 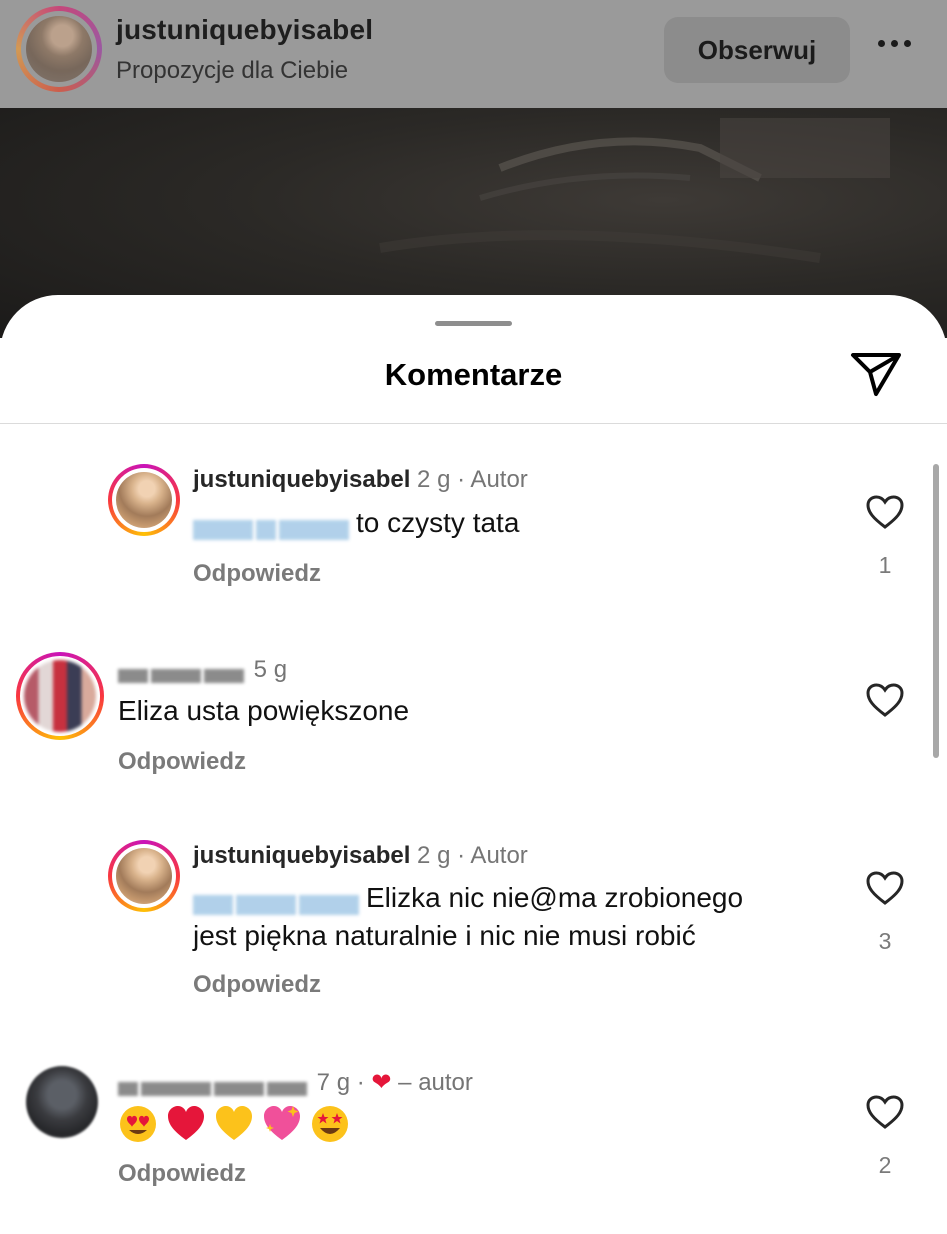 What do you see at coordinates (59, 49) in the screenshot?
I see `post-author-avatar` at bounding box center [59, 49].